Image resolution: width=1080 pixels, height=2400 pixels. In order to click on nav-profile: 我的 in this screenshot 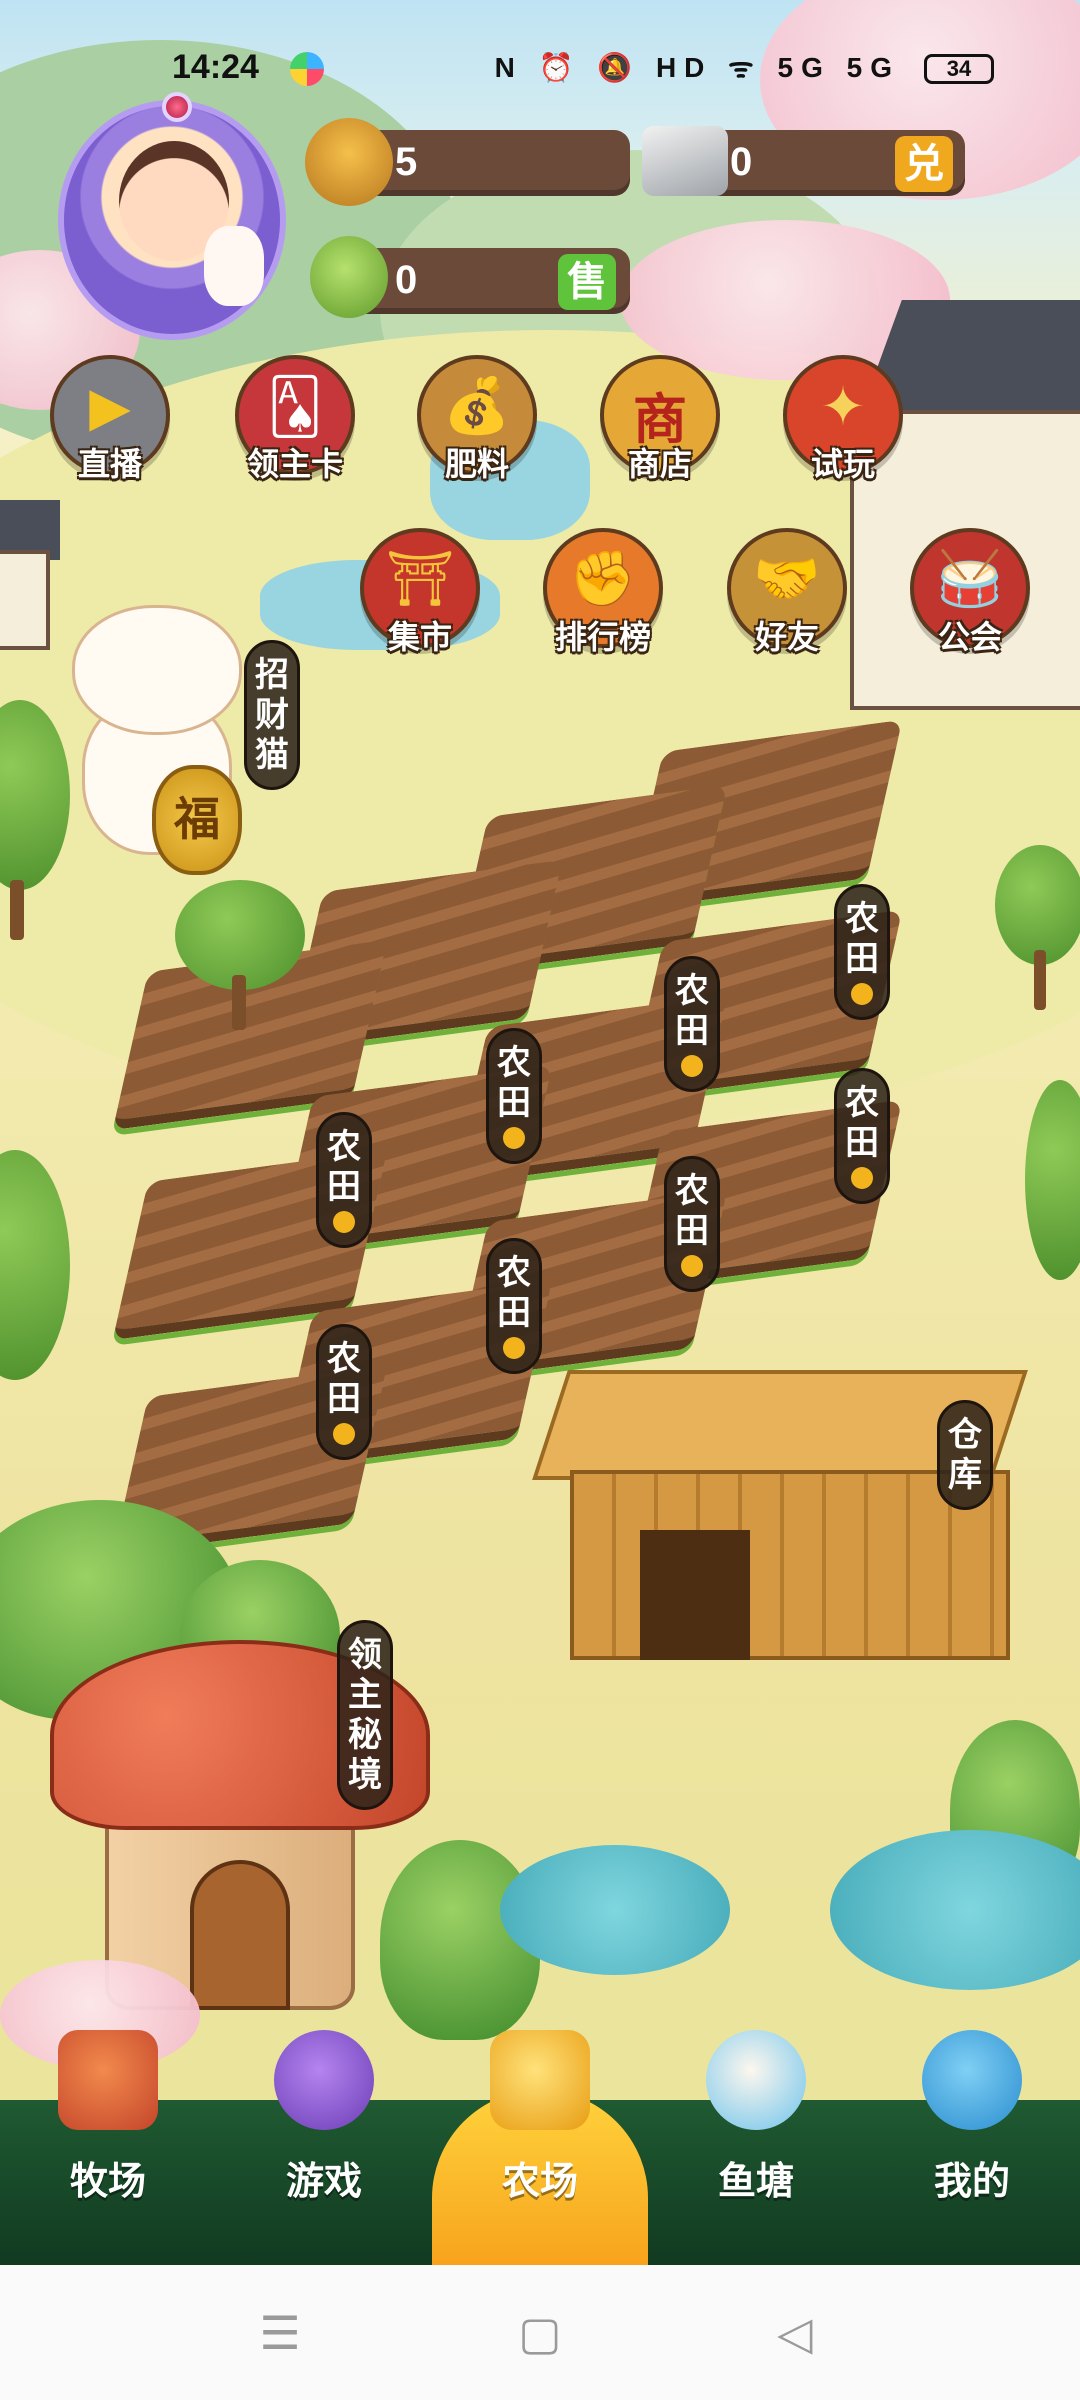, I will do `click(972, 2147)`.